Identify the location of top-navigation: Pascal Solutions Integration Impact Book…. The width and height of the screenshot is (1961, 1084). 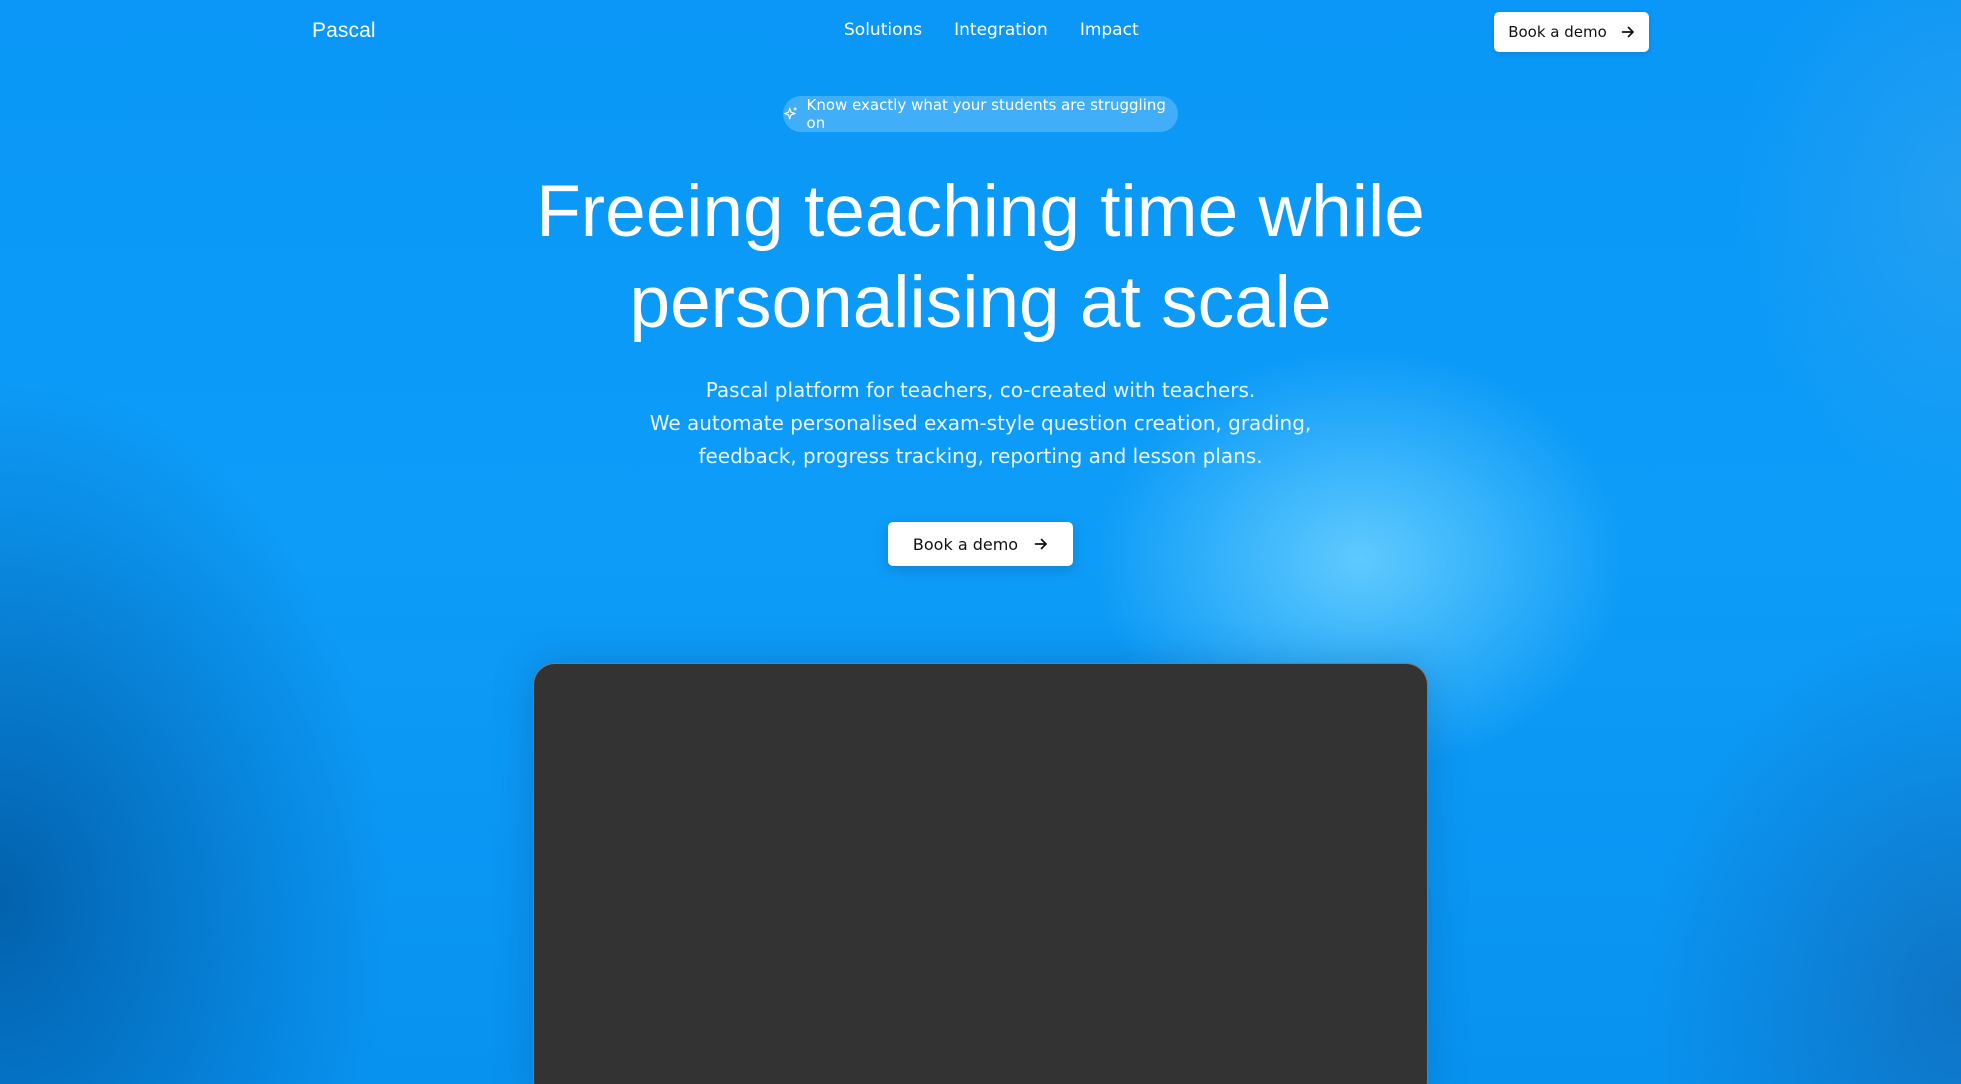
(980, 32).